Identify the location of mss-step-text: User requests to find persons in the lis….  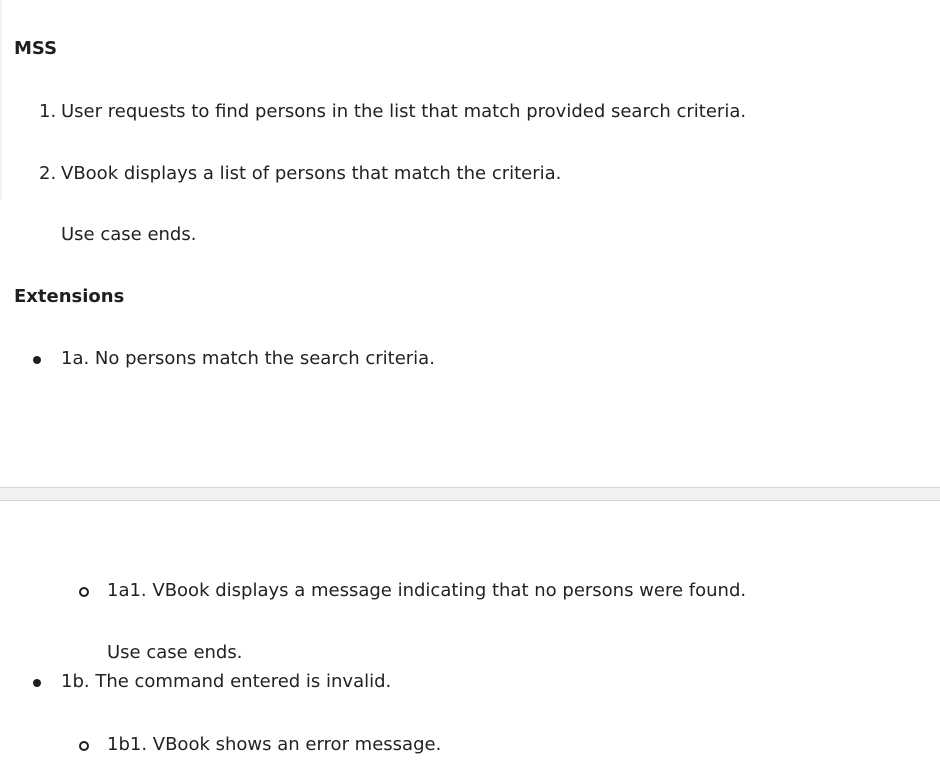
(404, 111).